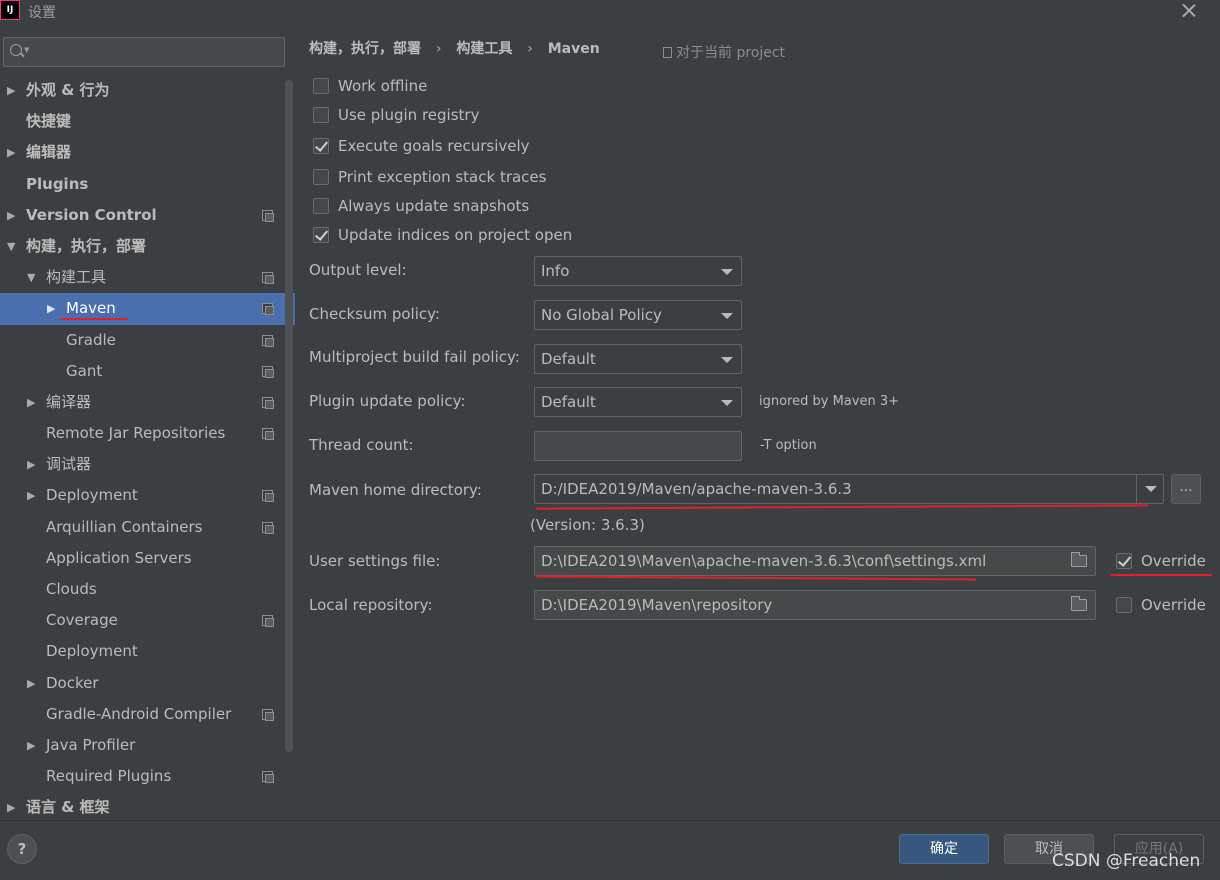 Image resolution: width=1220 pixels, height=880 pixels. What do you see at coordinates (656, 605) in the screenshot?
I see `local-repository-value: D:\IDEA2019\Maven\repository` at bounding box center [656, 605].